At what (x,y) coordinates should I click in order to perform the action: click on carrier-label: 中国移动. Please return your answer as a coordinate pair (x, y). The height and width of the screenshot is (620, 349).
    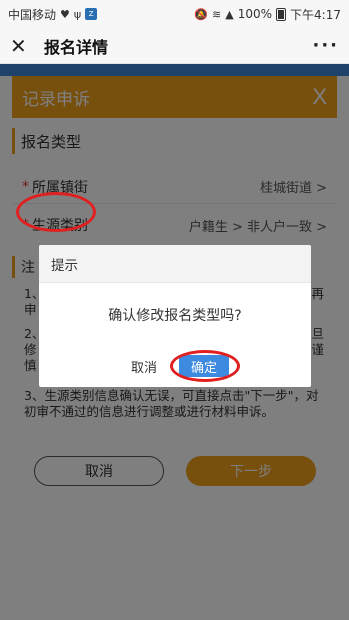
    Looking at the image, I should click on (32, 14).